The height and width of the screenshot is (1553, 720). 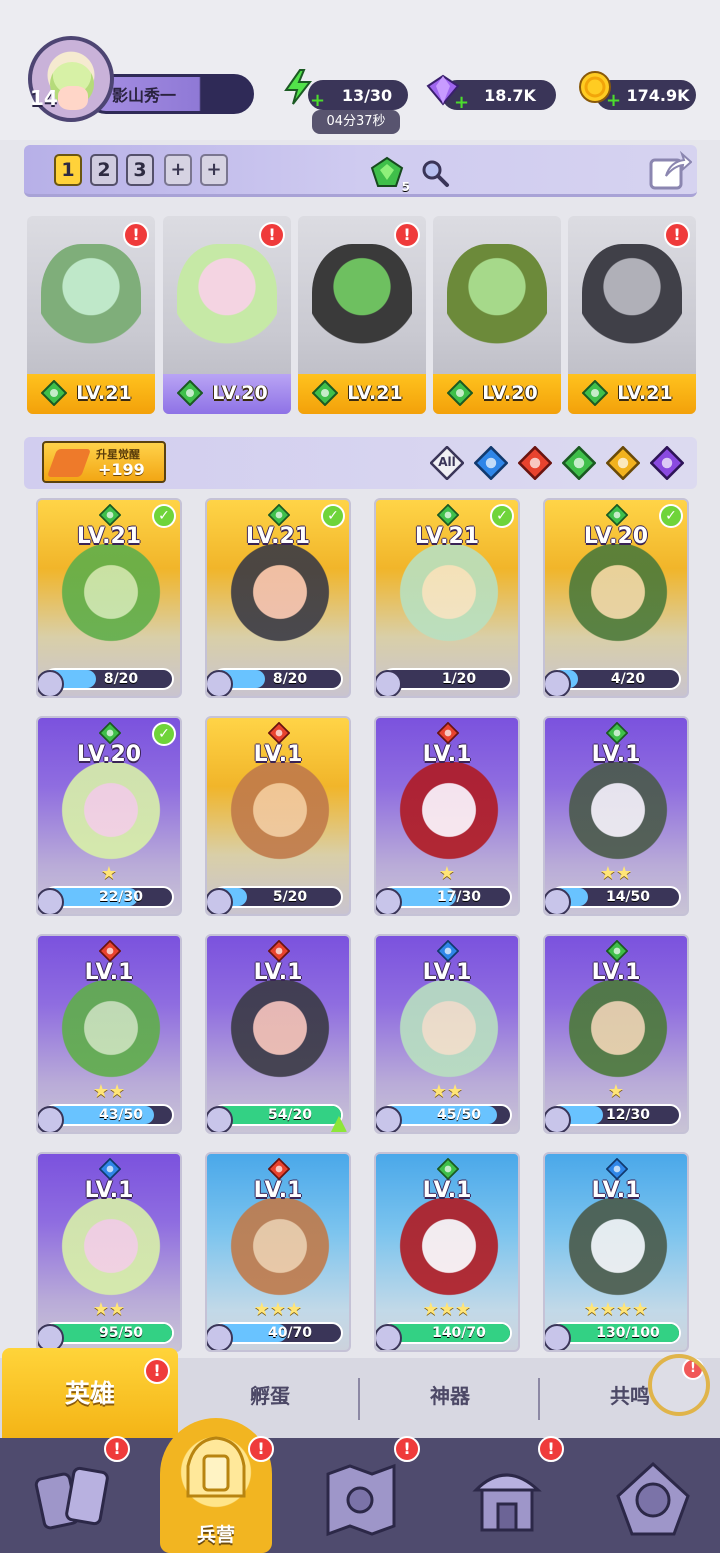 I want to click on shard-count: 140/70, so click(x=459, y=1333).